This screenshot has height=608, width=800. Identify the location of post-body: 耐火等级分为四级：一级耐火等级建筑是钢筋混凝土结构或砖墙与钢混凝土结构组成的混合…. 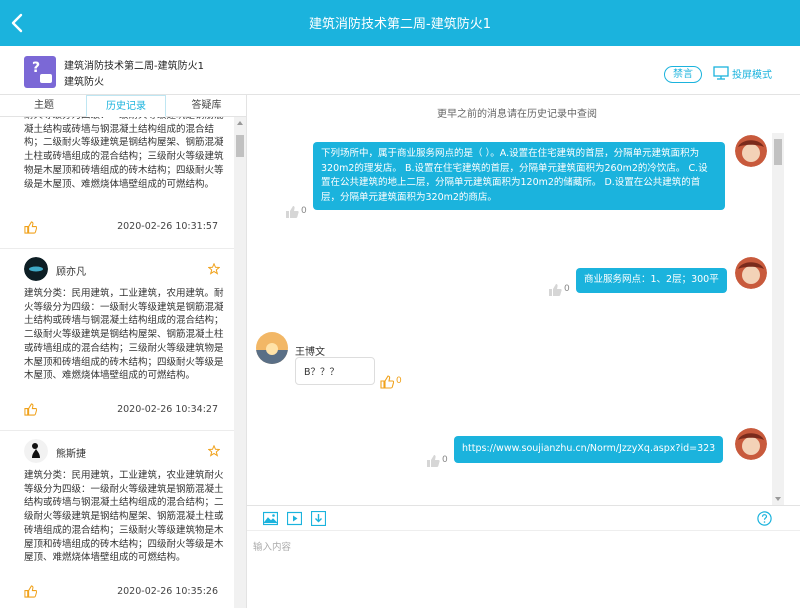
(124, 153).